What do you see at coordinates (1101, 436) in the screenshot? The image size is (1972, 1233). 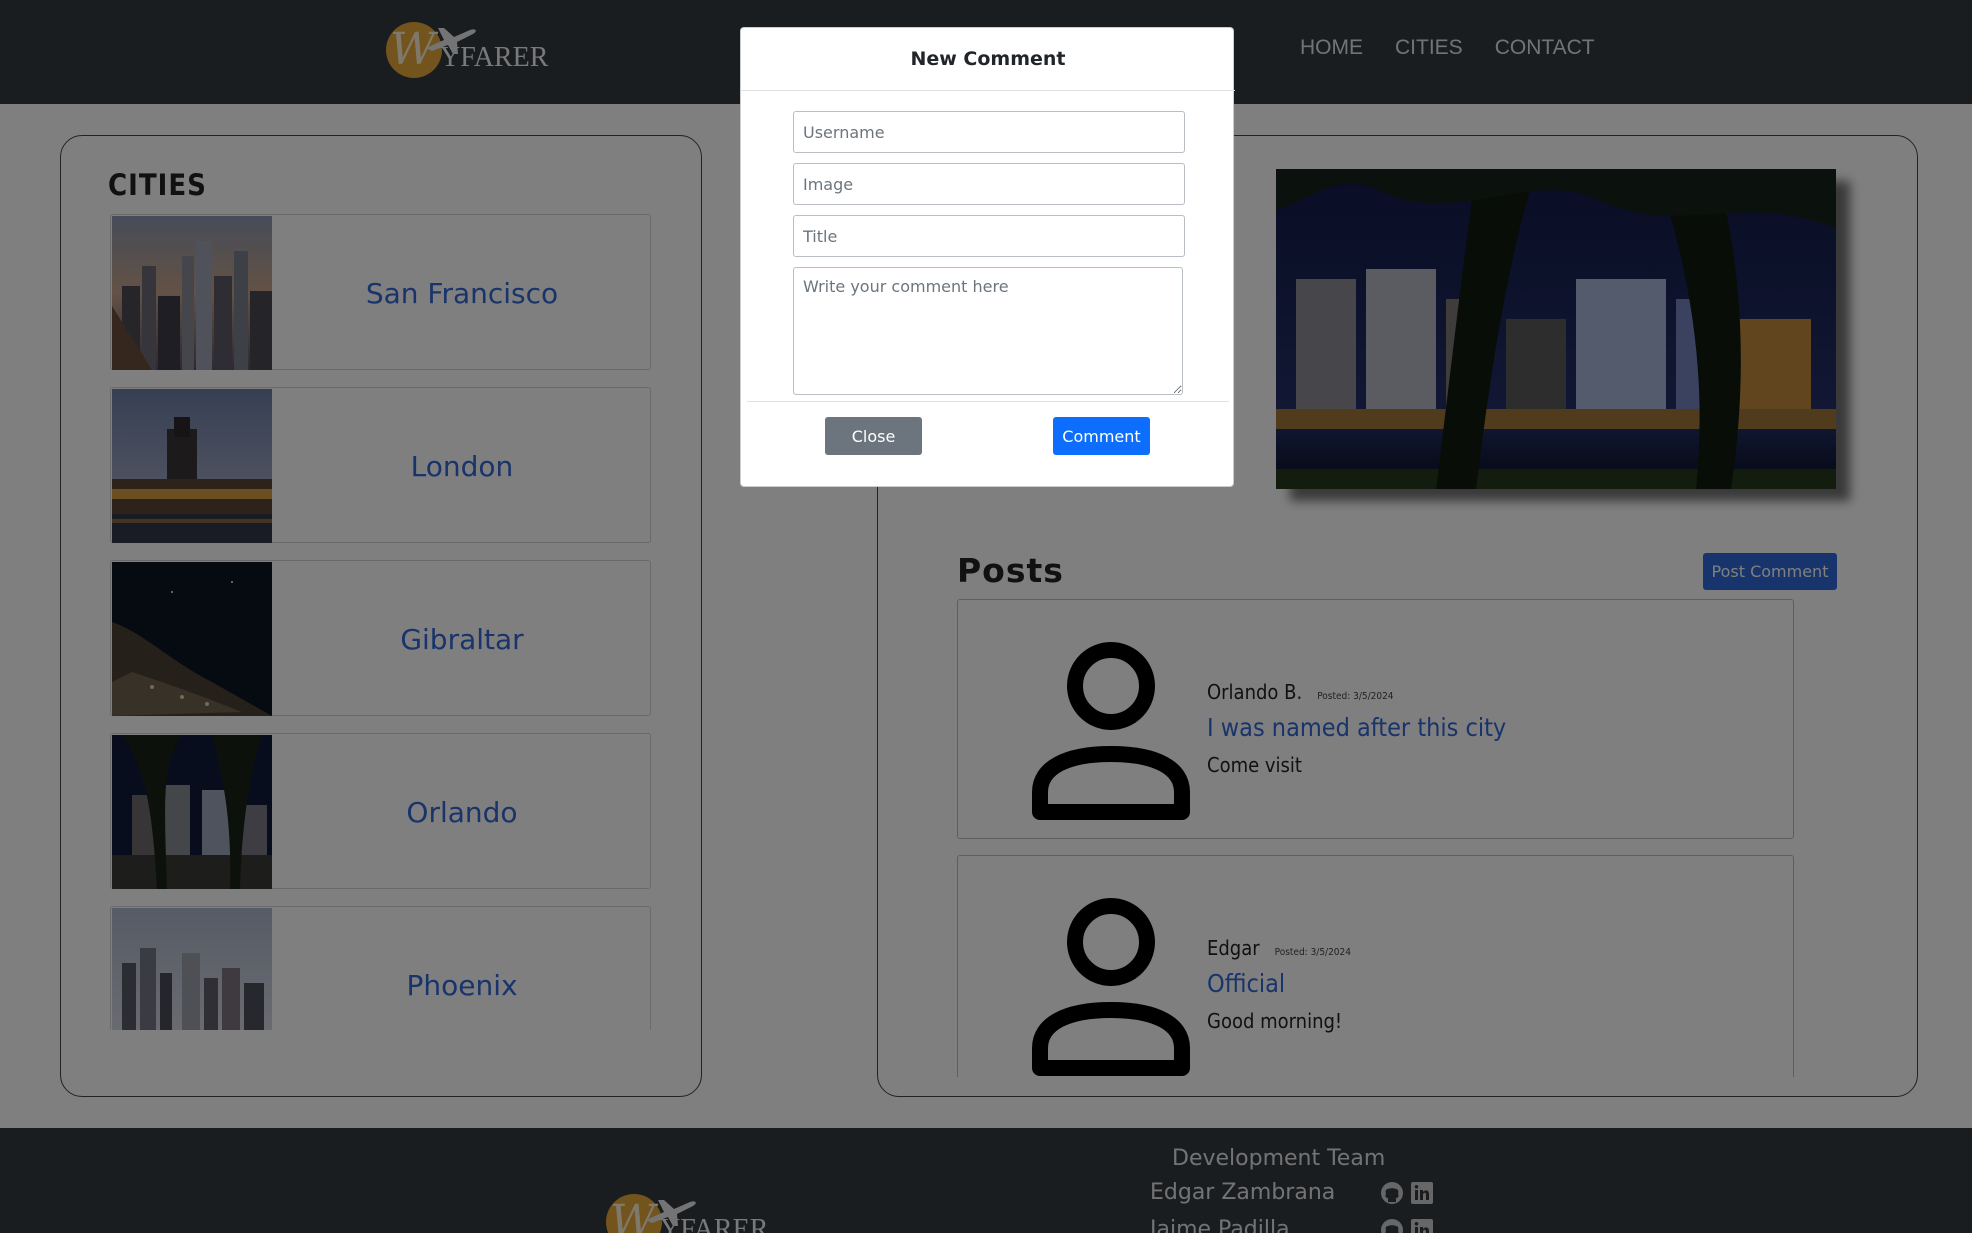 I see `comment-submit-button: Comment` at bounding box center [1101, 436].